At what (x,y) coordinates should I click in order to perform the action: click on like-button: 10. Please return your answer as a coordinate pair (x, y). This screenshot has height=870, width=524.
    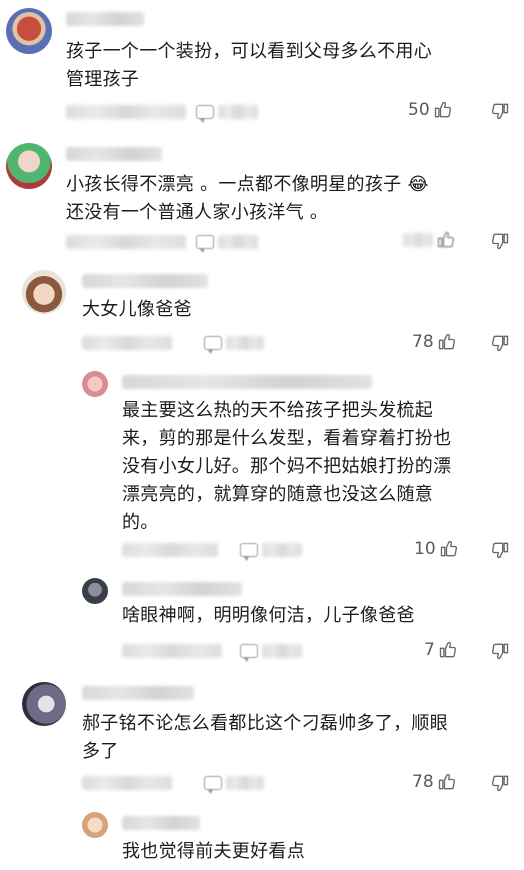
    Looking at the image, I should click on (436, 549).